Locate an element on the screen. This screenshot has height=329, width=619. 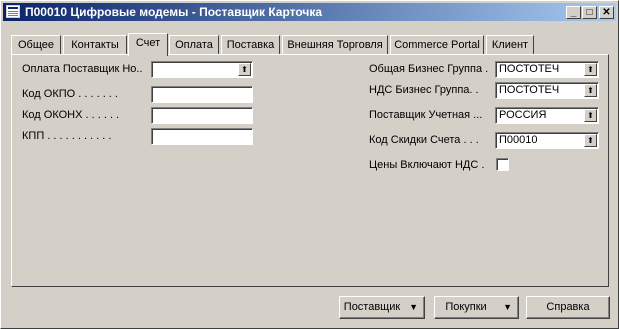
invoice-disc-code-value: П00010 is located at coordinates (518, 140).